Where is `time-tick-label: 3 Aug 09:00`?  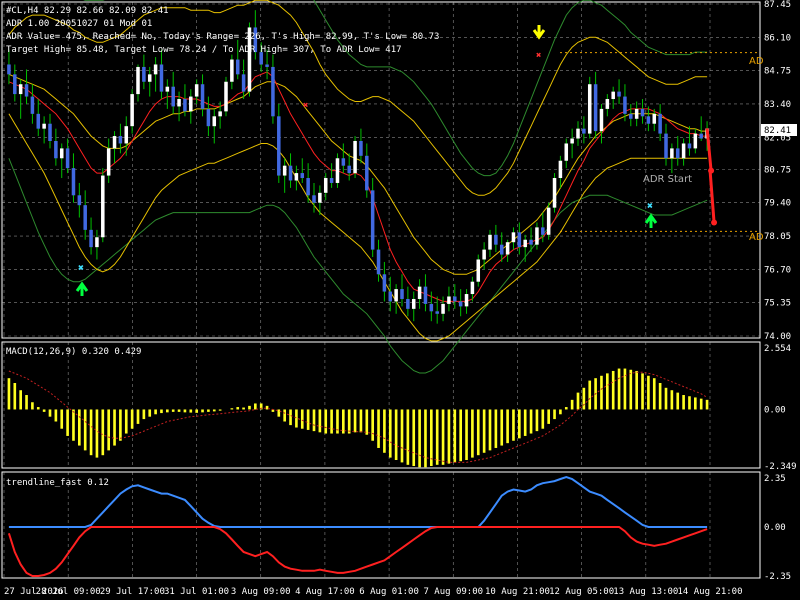
time-tick-label: 3 Aug 09:00 is located at coordinates (261, 592).